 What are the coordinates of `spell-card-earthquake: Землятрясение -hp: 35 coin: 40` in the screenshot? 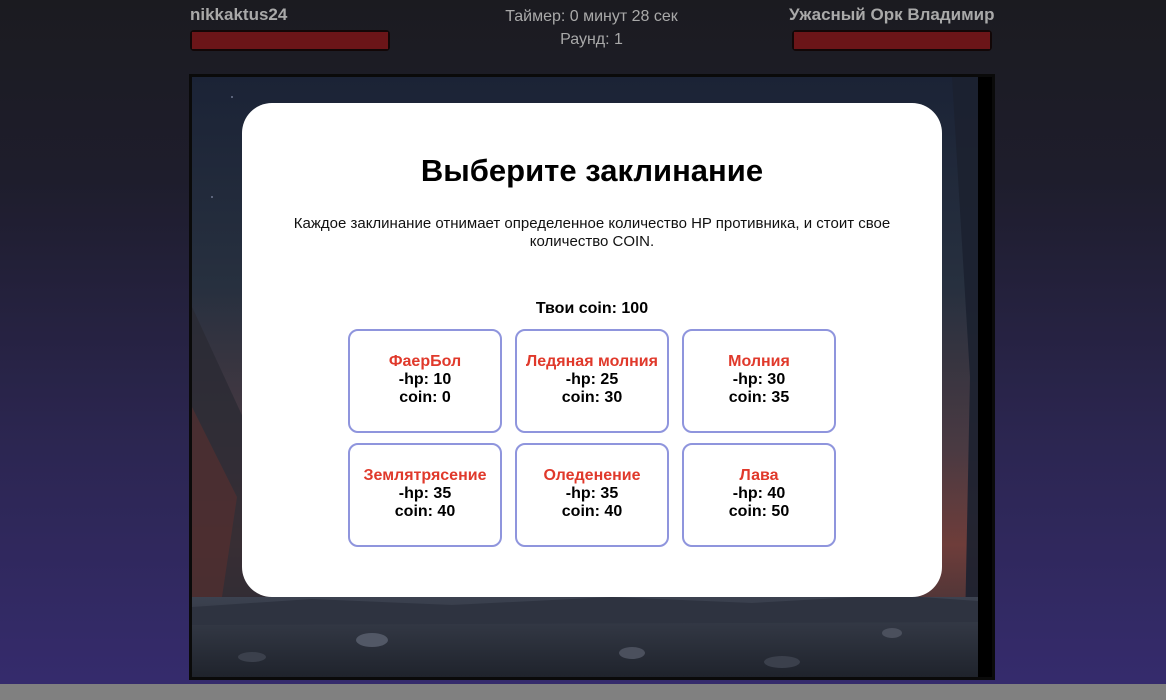 It's located at (425, 495).